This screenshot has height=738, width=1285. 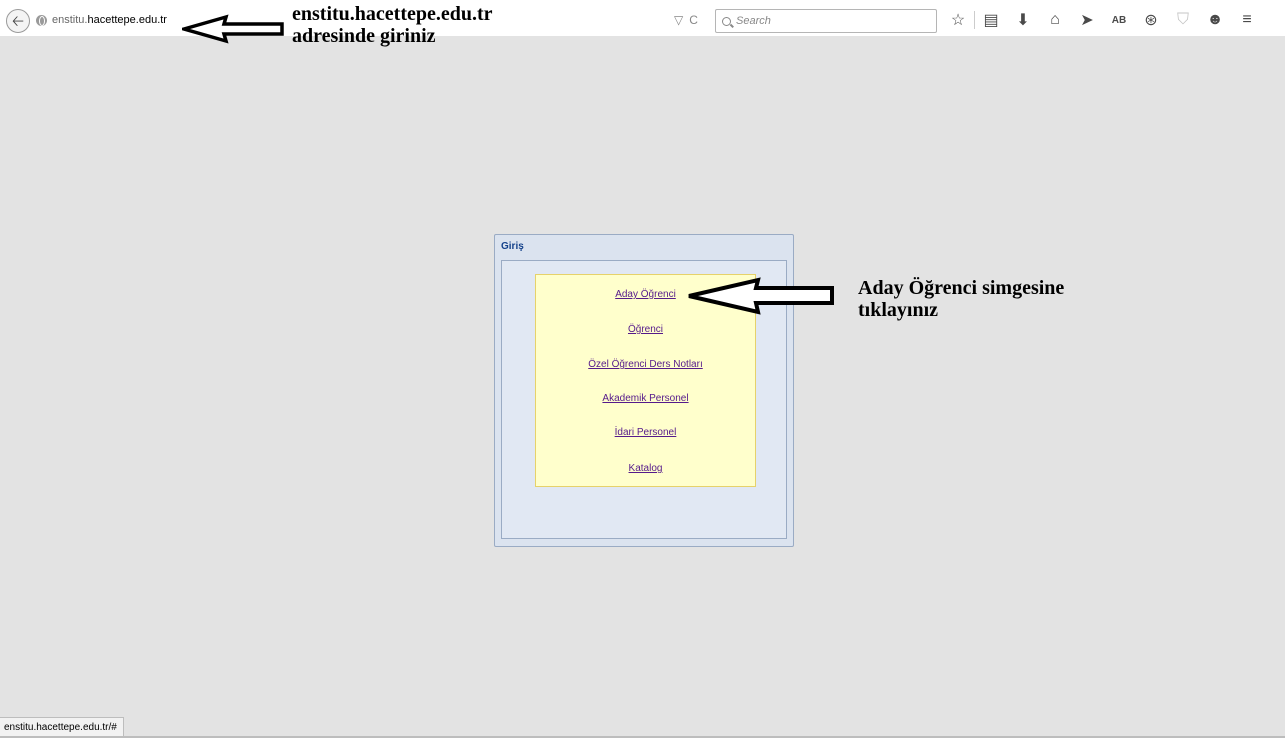 I want to click on link-idari-personel: İdari Personel, so click(x=645, y=432).